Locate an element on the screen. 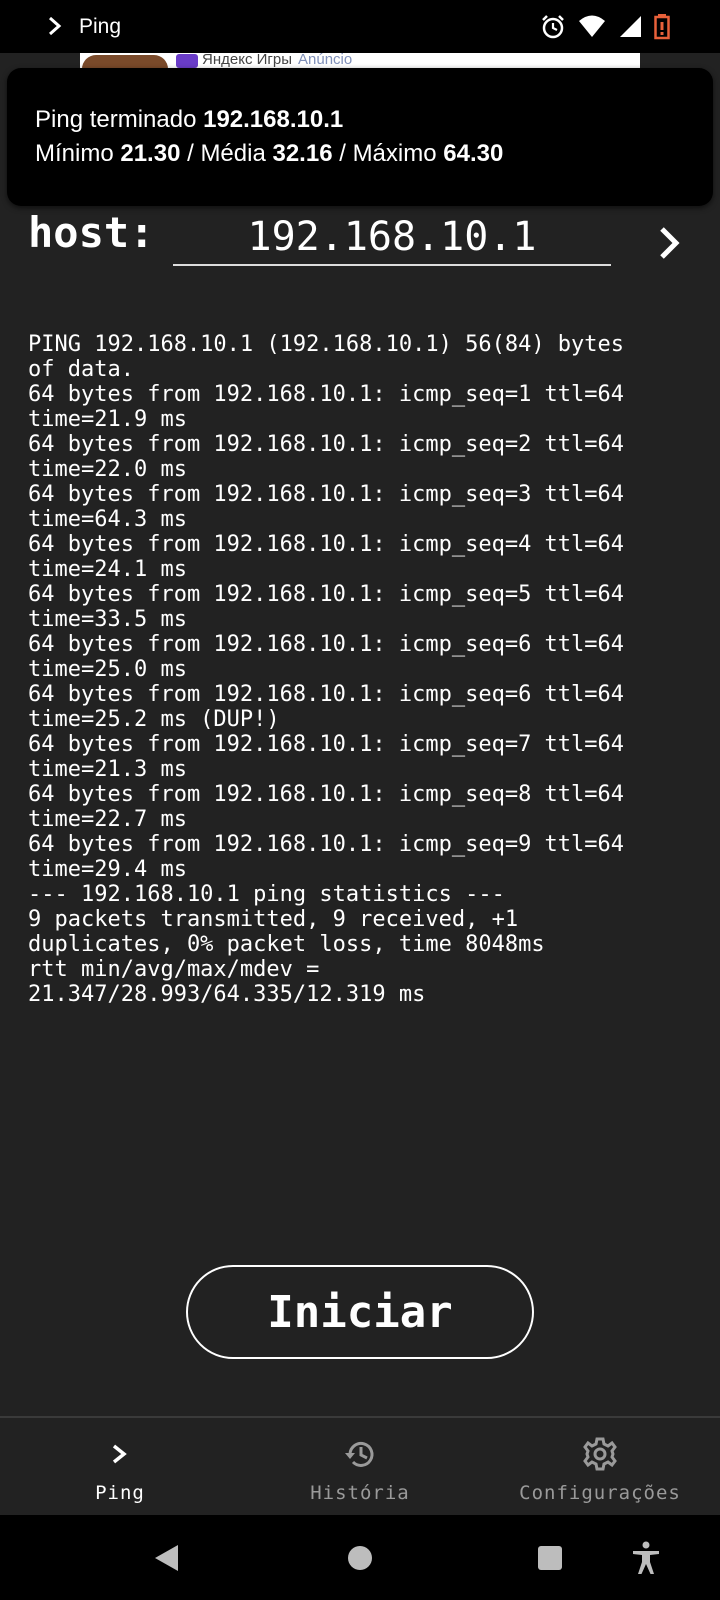 This screenshot has height=1600, width=720. output-line: time=33.5 ms is located at coordinates (107, 619).